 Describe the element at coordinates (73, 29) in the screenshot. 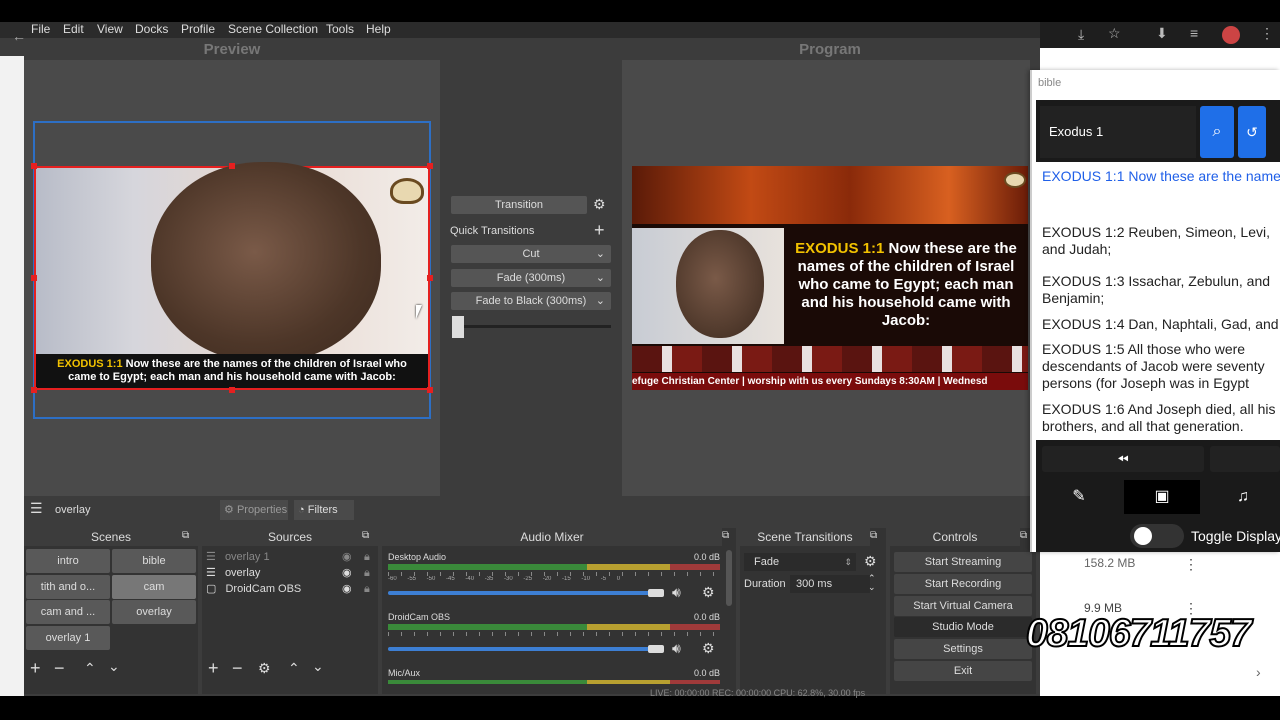

I see `menu-edit: Edit` at that location.